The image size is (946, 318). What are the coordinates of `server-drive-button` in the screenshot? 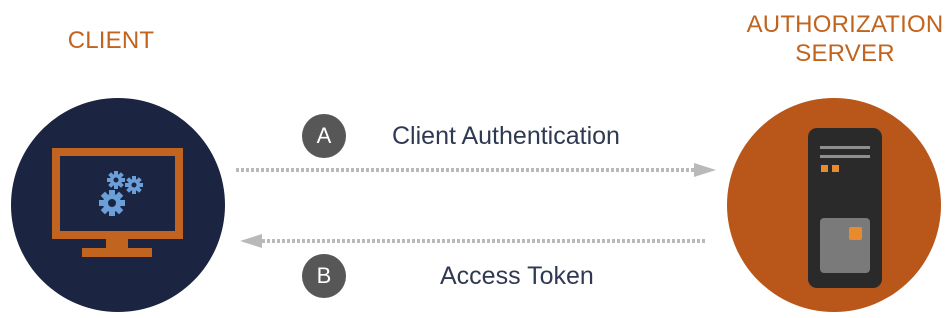 It's located at (855, 233).